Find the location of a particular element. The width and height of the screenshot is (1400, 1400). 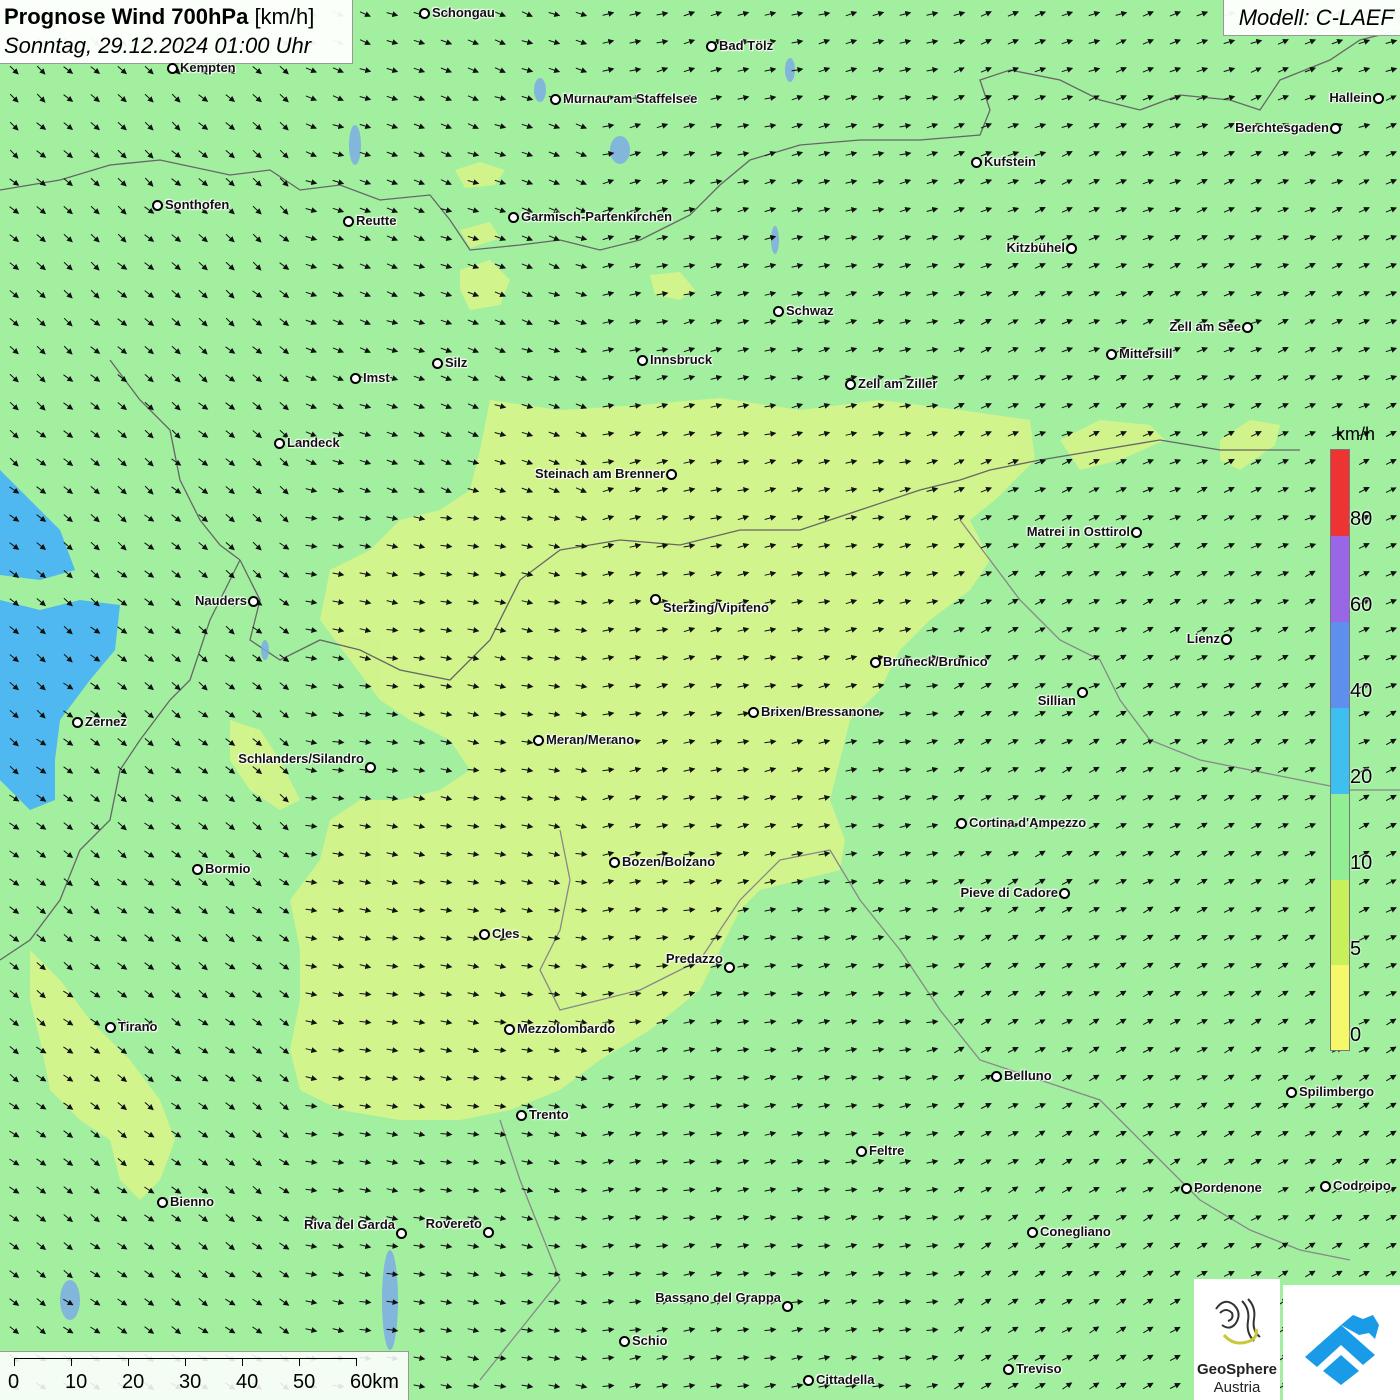

scale-label: 10 is located at coordinates (76, 1382).